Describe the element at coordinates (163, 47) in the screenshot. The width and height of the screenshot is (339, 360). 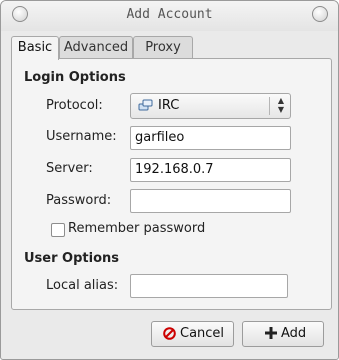
I see `tab-proxy: Proxy` at that location.